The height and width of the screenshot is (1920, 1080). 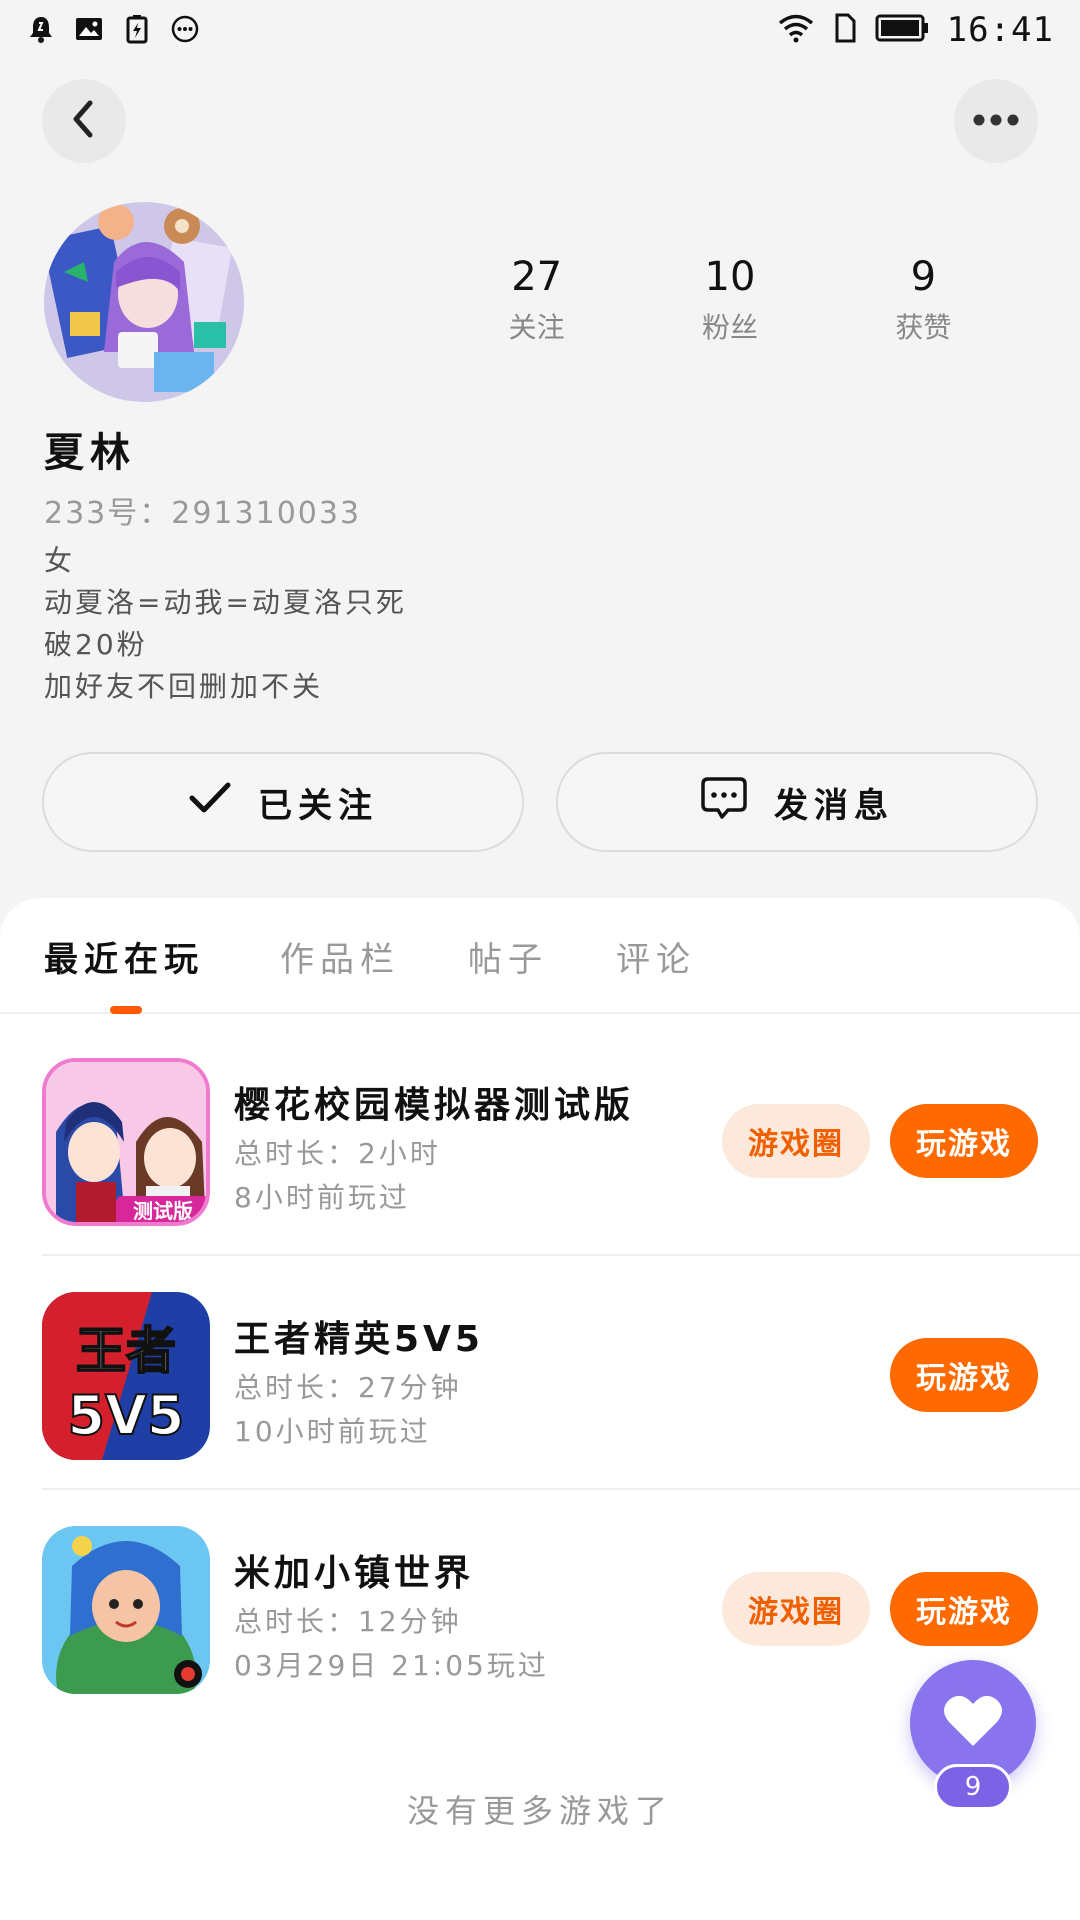 I want to click on tab-posts: 帖子, so click(x=508, y=956).